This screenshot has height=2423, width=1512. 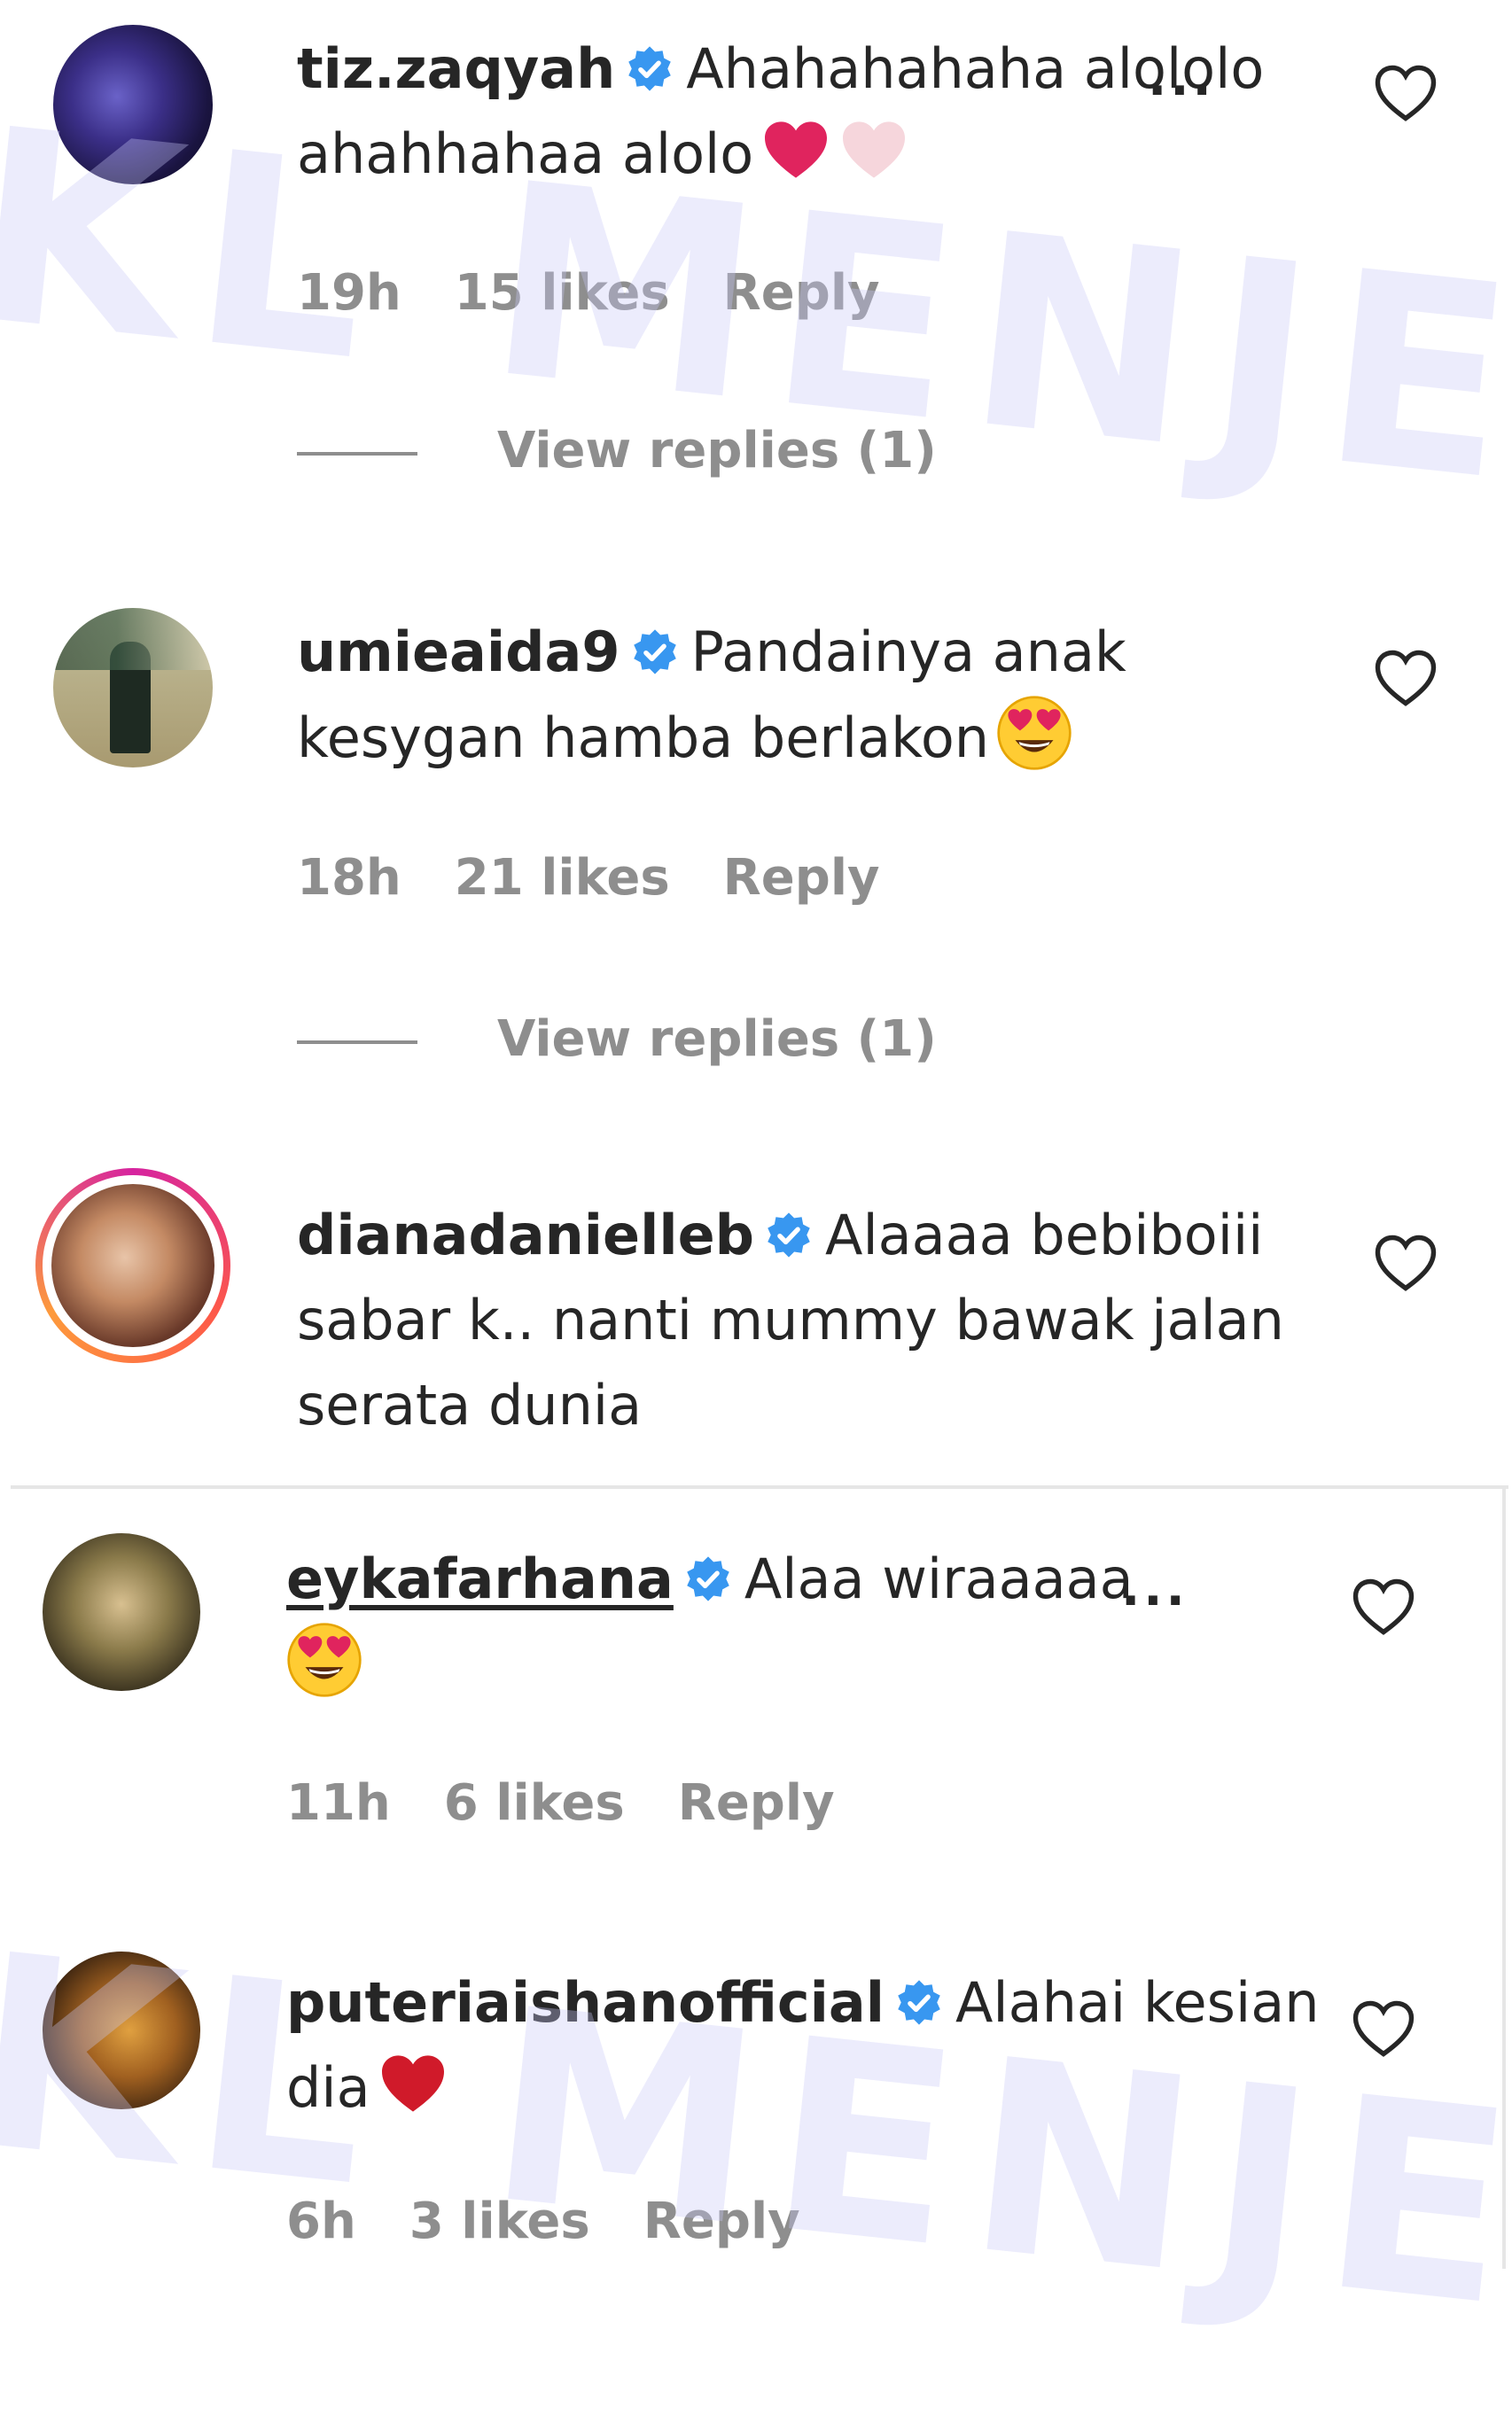 What do you see at coordinates (349, 878) in the screenshot?
I see `comment-time: 18h` at bounding box center [349, 878].